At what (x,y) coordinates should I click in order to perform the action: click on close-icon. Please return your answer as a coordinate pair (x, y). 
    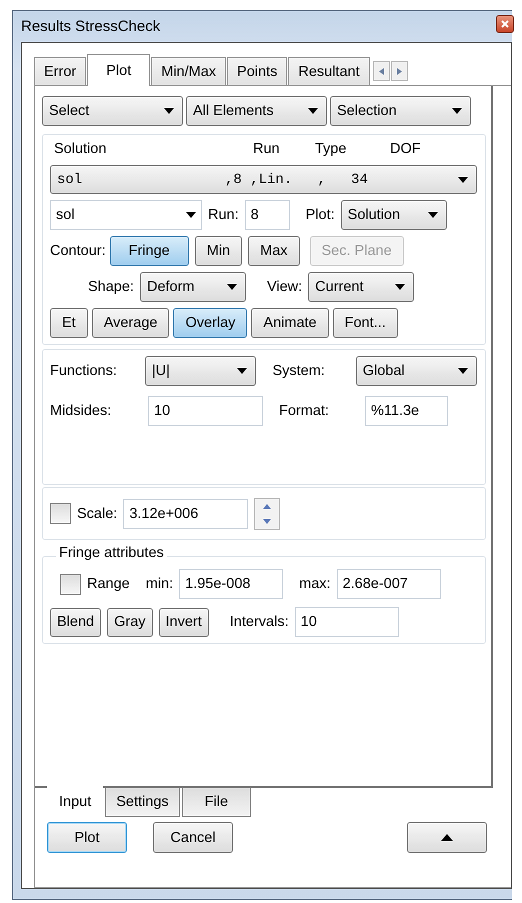
    Looking at the image, I should click on (505, 24).